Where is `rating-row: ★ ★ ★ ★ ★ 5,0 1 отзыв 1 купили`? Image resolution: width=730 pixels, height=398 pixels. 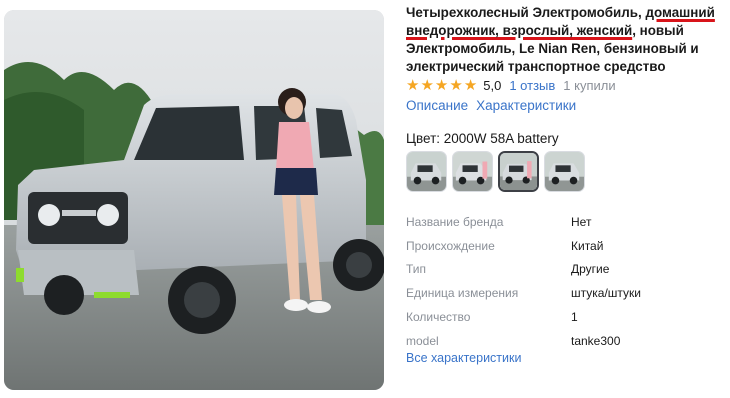
rating-row: ★ ★ ★ ★ ★ 5,0 1 отзыв 1 купили is located at coordinates (511, 85).